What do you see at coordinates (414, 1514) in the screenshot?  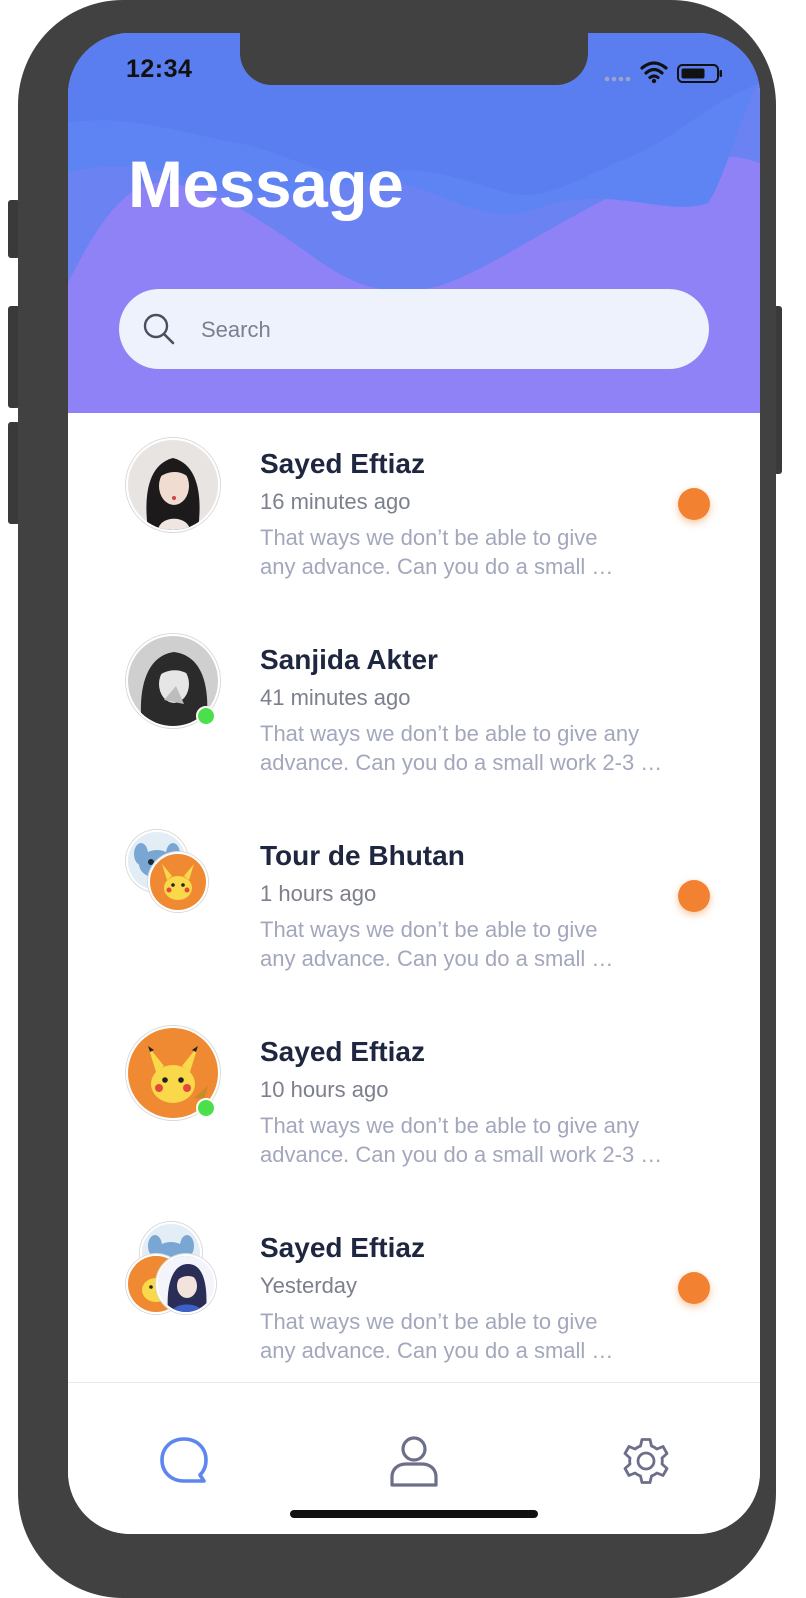 I see `home-indicator` at bounding box center [414, 1514].